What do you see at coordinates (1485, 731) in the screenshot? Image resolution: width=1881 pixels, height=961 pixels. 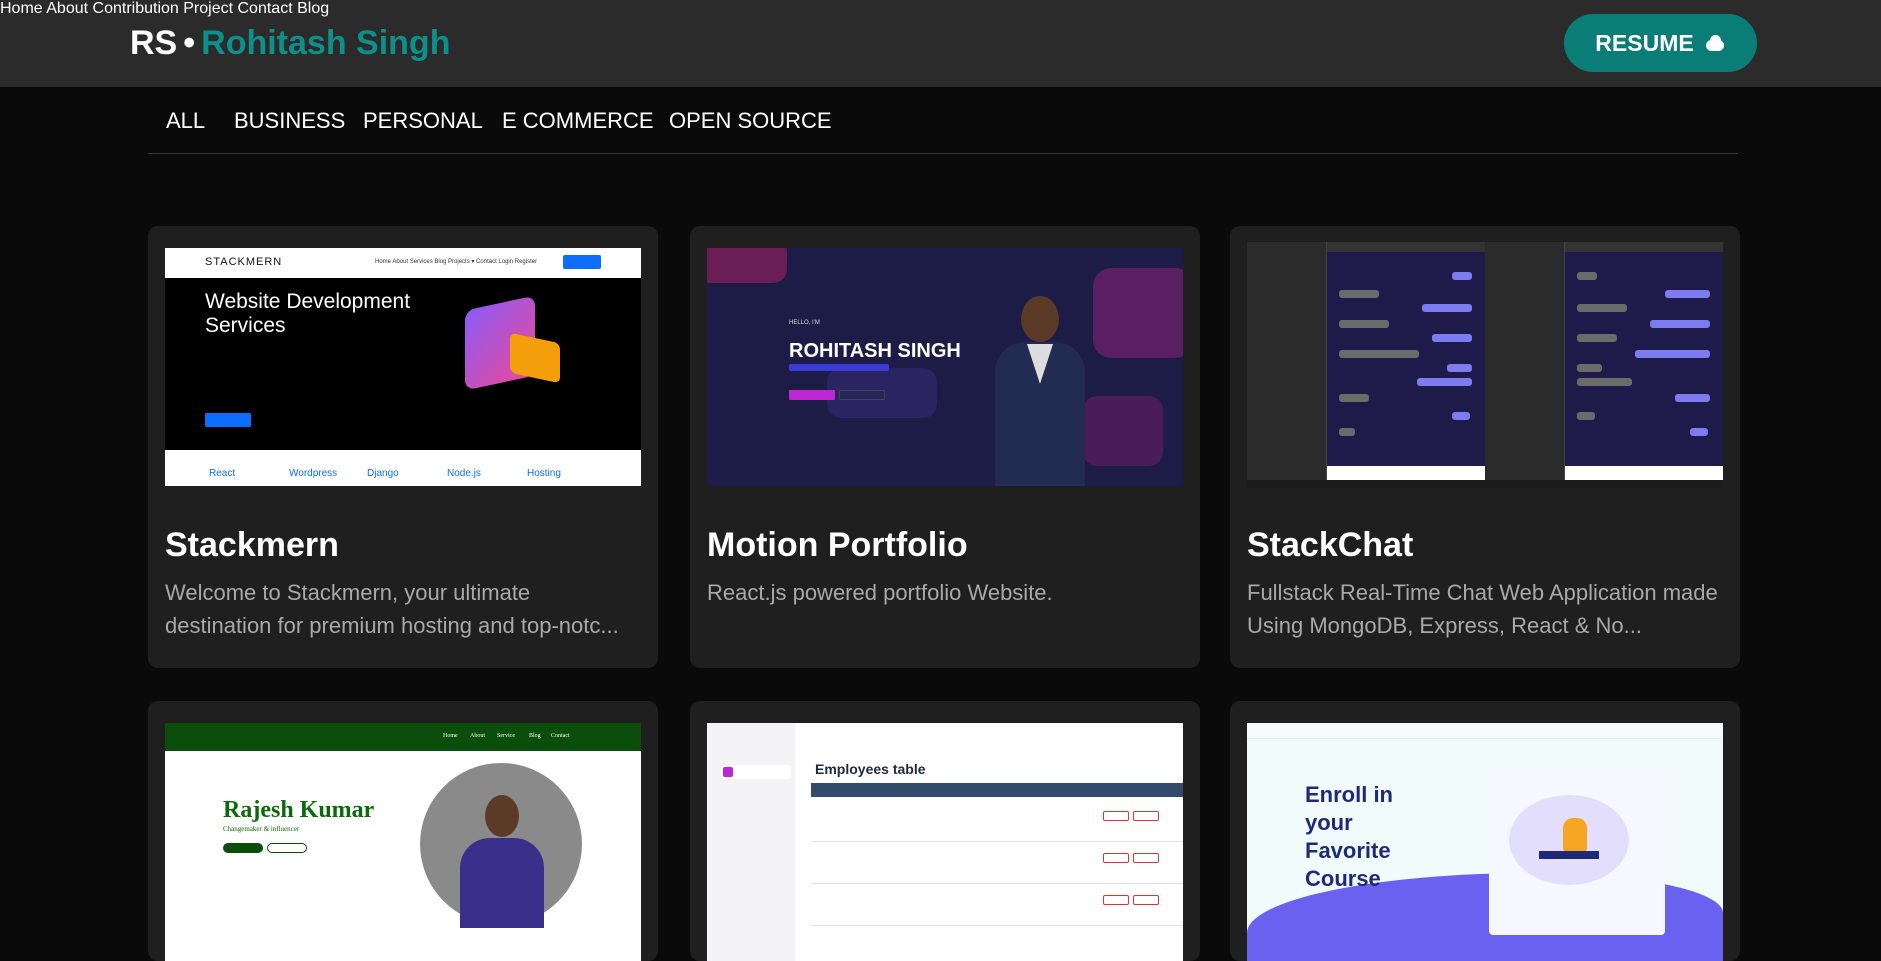 I see `thumb-header` at bounding box center [1485, 731].